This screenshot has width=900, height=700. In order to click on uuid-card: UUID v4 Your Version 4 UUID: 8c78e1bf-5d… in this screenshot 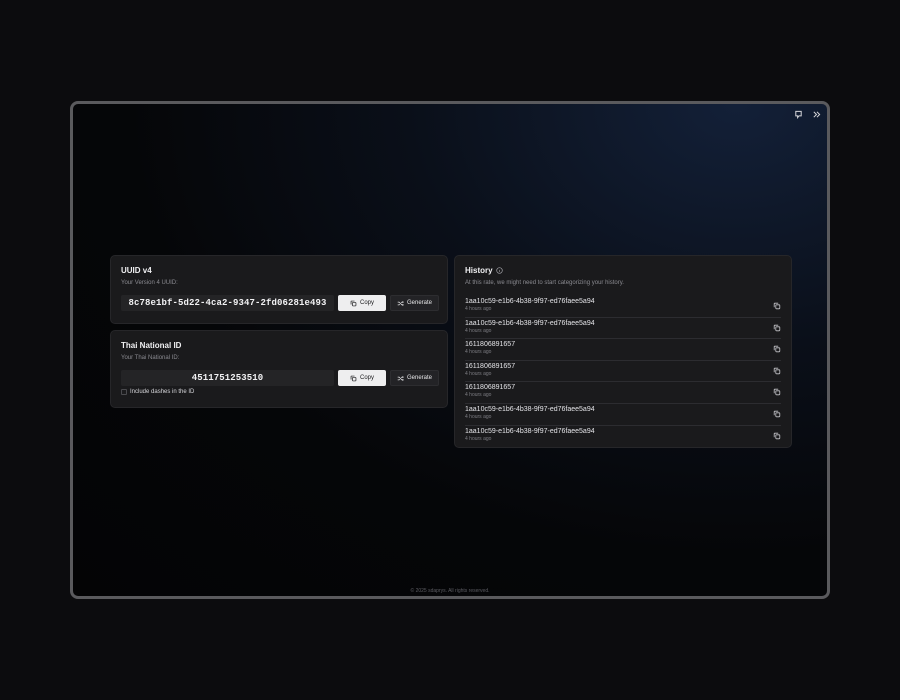, I will do `click(279, 289)`.